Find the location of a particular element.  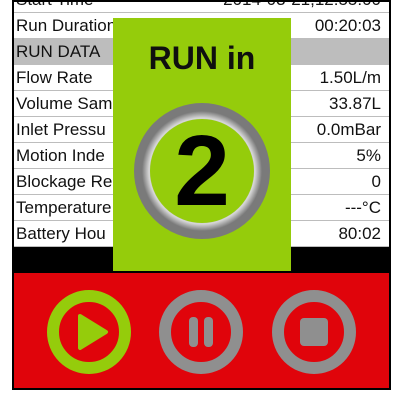

row-start-time: Start Time 2014-03-21,12:55:00 is located at coordinates (201, 7).